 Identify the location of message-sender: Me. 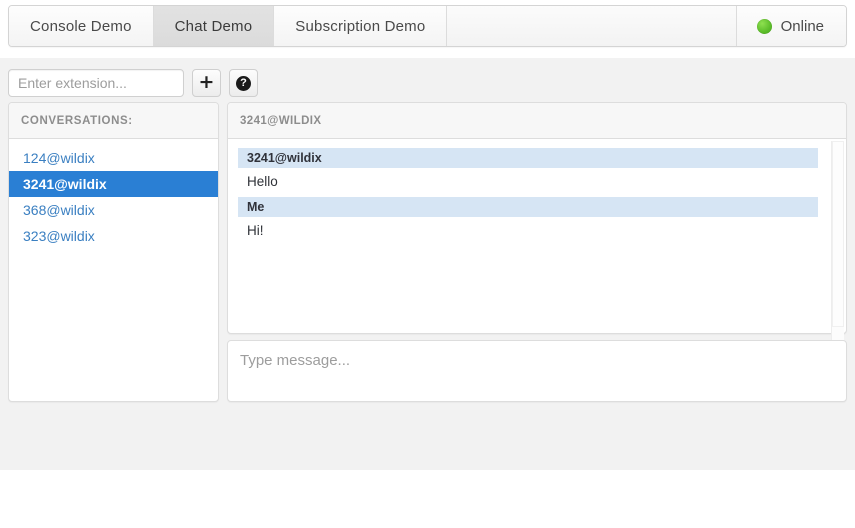
(528, 207).